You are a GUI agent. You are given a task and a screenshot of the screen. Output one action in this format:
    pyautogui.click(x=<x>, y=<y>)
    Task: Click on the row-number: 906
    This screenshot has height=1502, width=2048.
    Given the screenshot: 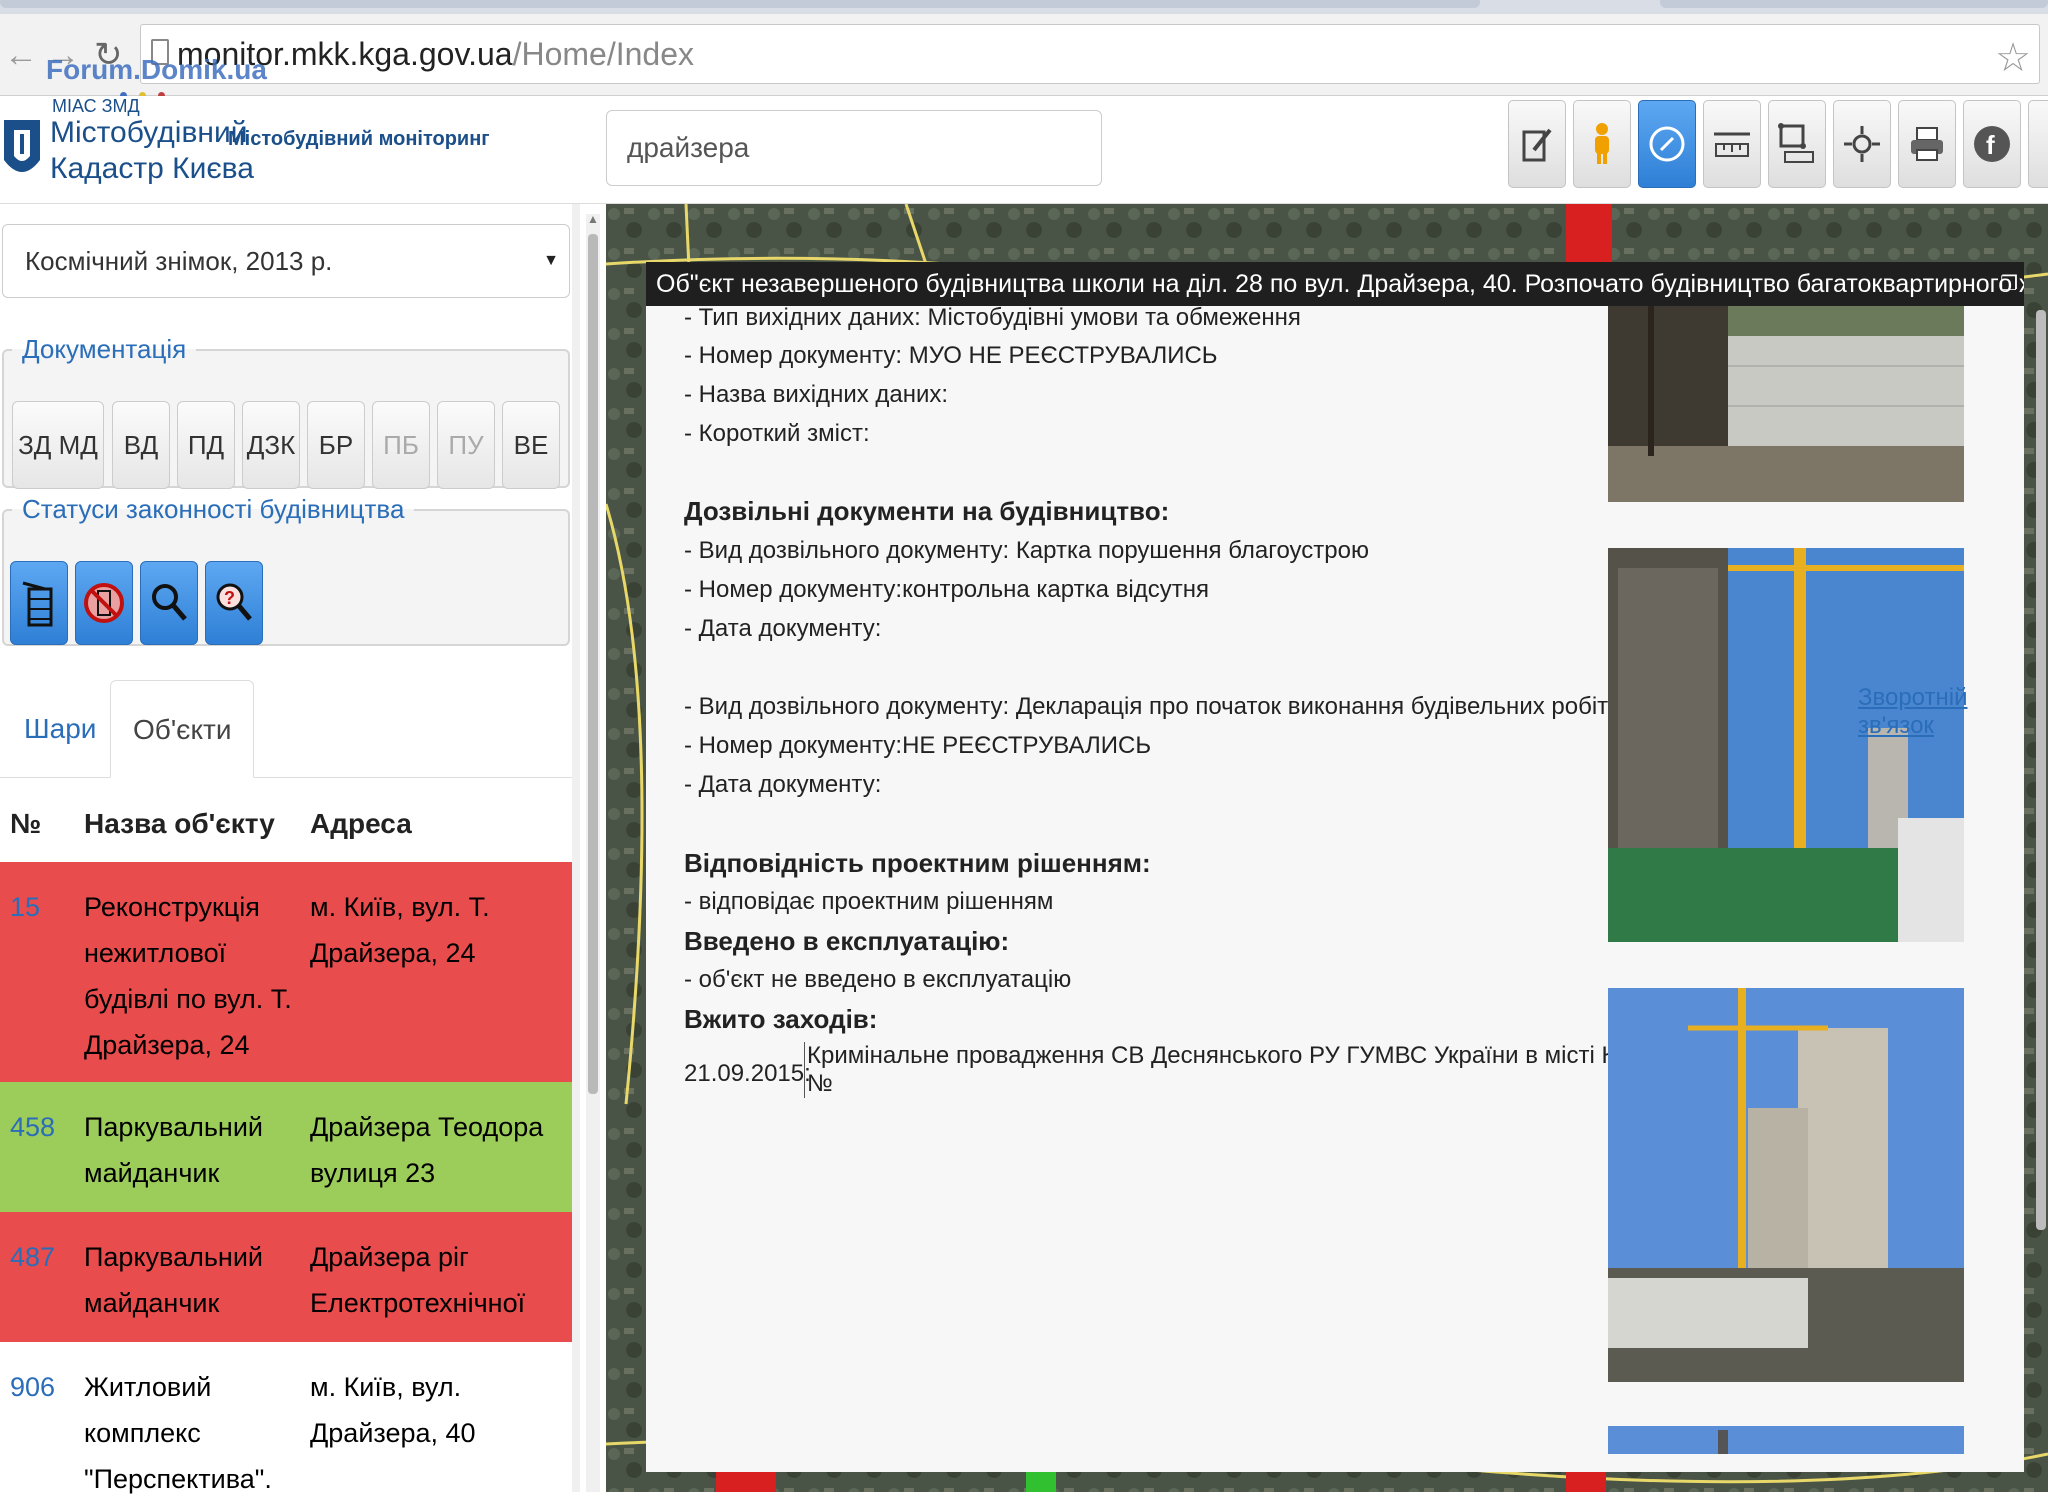 What is the action you would take?
    pyautogui.click(x=32, y=1387)
    